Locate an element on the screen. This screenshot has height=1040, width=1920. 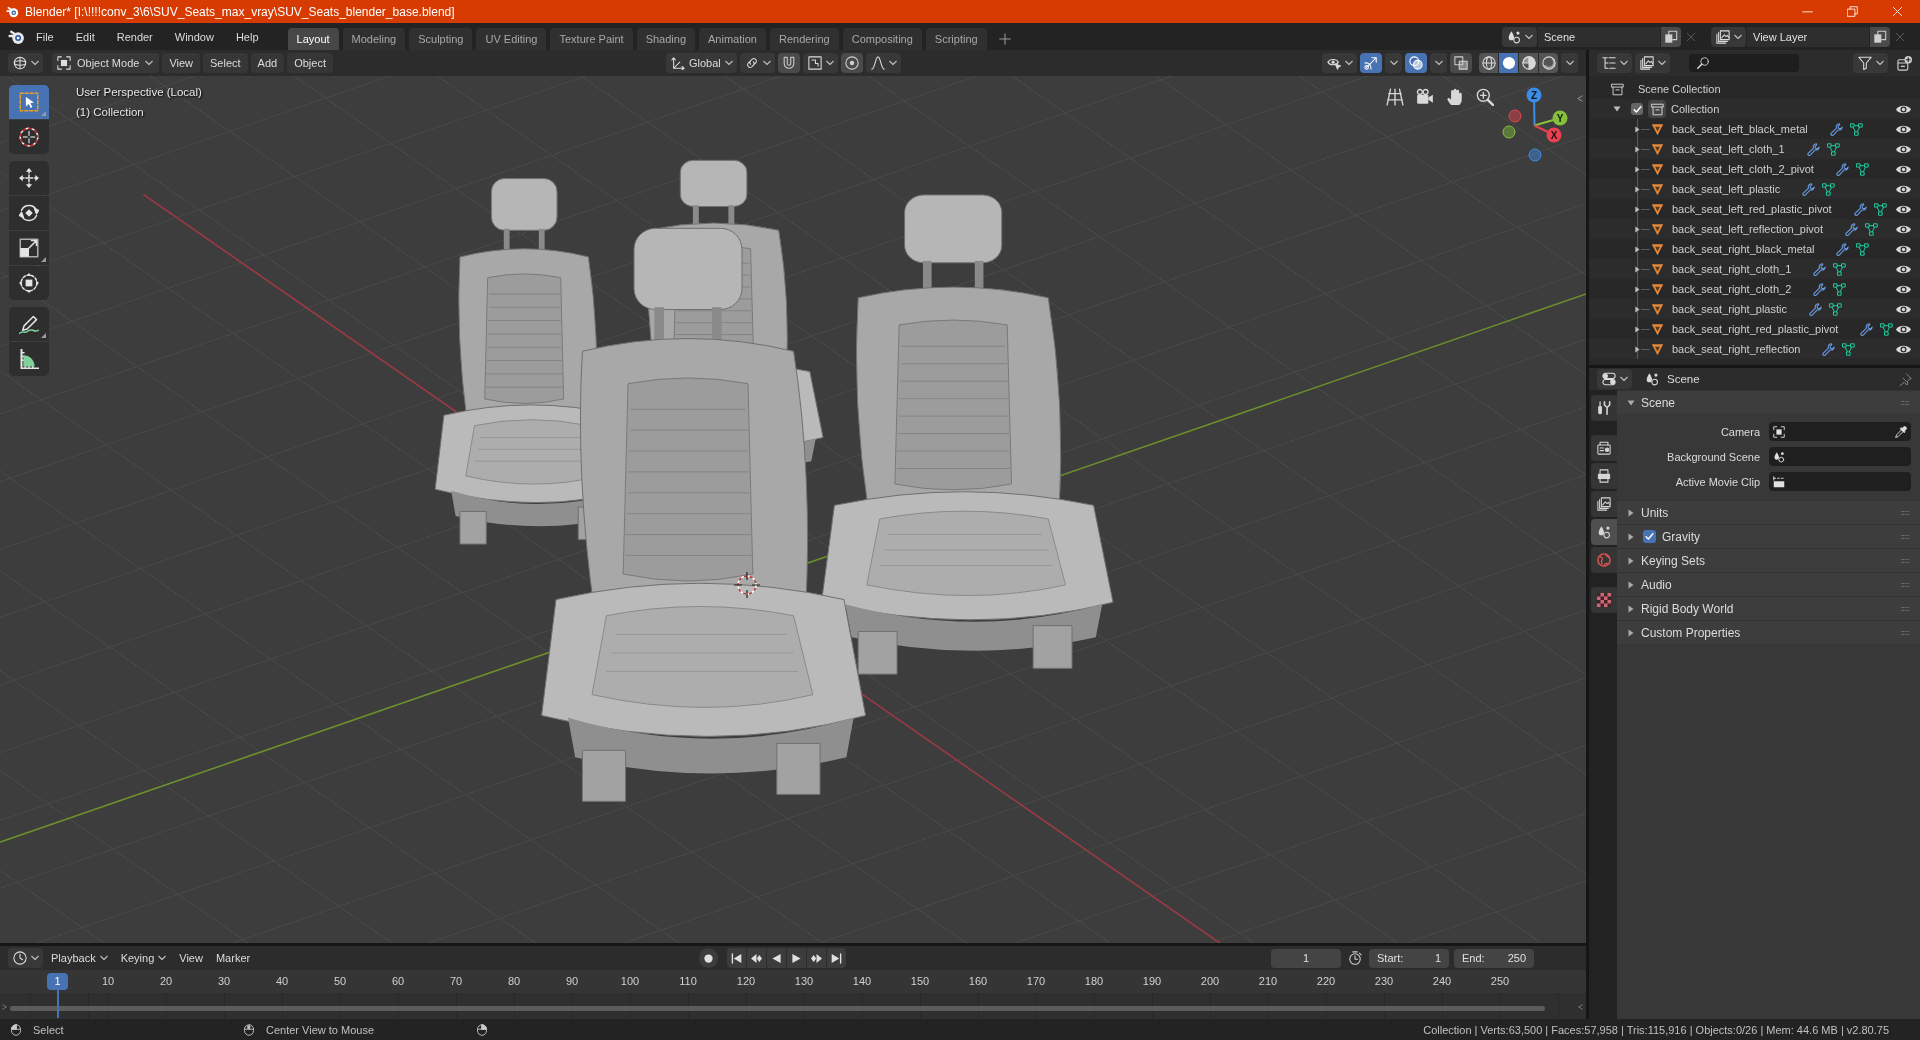
overlay-toggle is located at coordinates (1416, 63).